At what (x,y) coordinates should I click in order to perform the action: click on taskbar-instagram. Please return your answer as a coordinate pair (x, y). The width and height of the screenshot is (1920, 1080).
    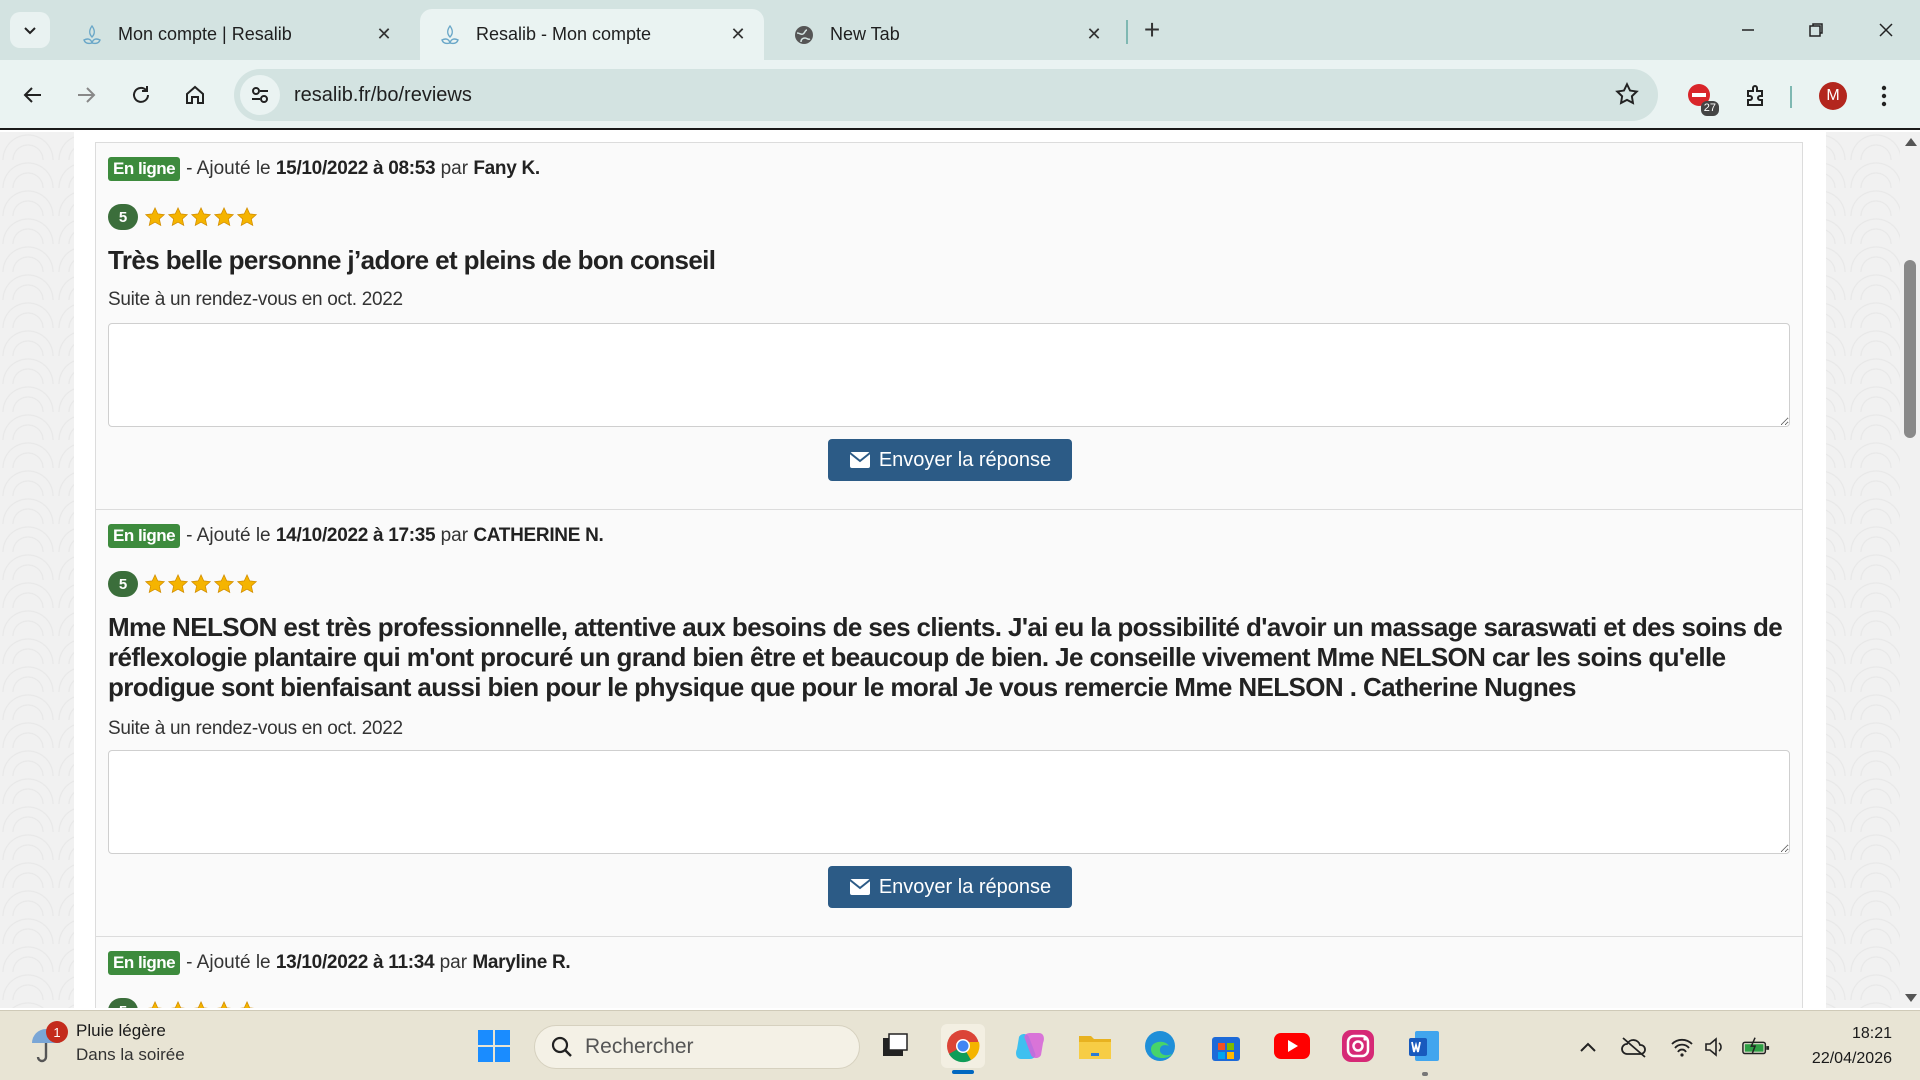
    Looking at the image, I should click on (1358, 1046).